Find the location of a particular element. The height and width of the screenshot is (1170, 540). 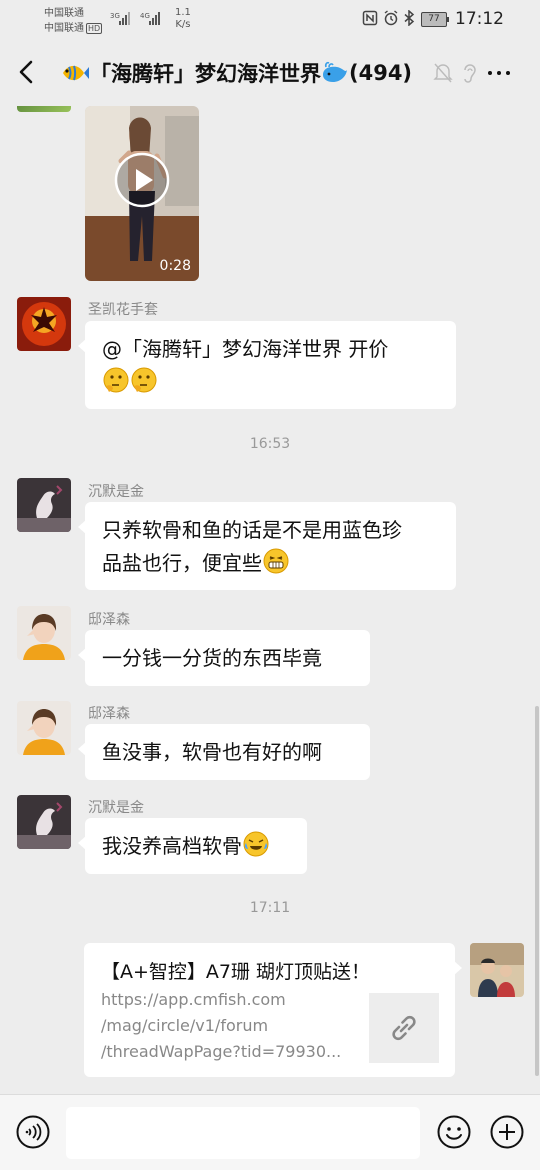

crying-laughing-icon is located at coordinates (256, 844).